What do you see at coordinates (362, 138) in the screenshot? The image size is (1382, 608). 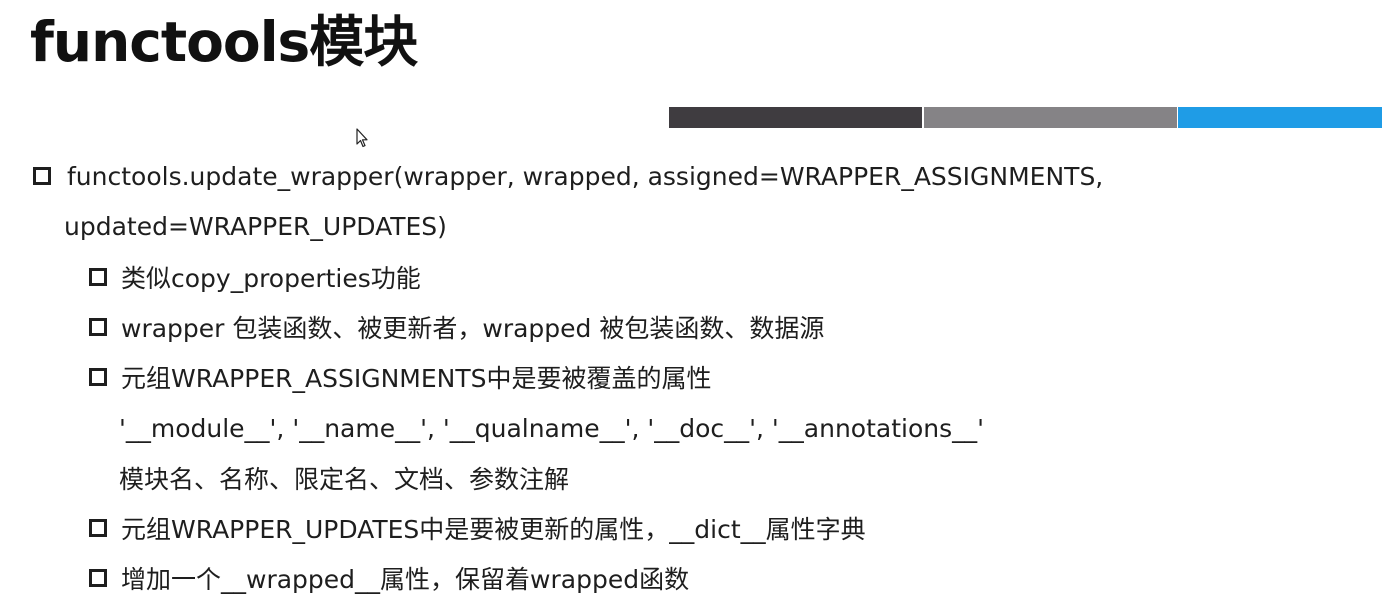 I see `mouse-pointer-icon` at bounding box center [362, 138].